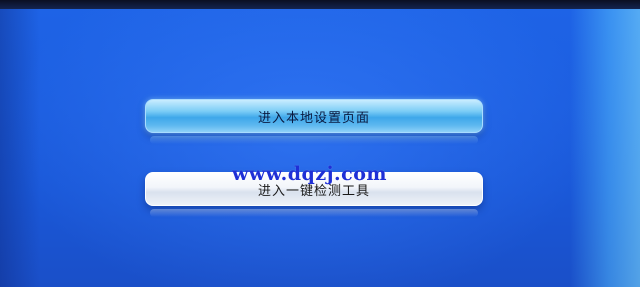  I want to click on screen-edge-shade, so click(20, 148).